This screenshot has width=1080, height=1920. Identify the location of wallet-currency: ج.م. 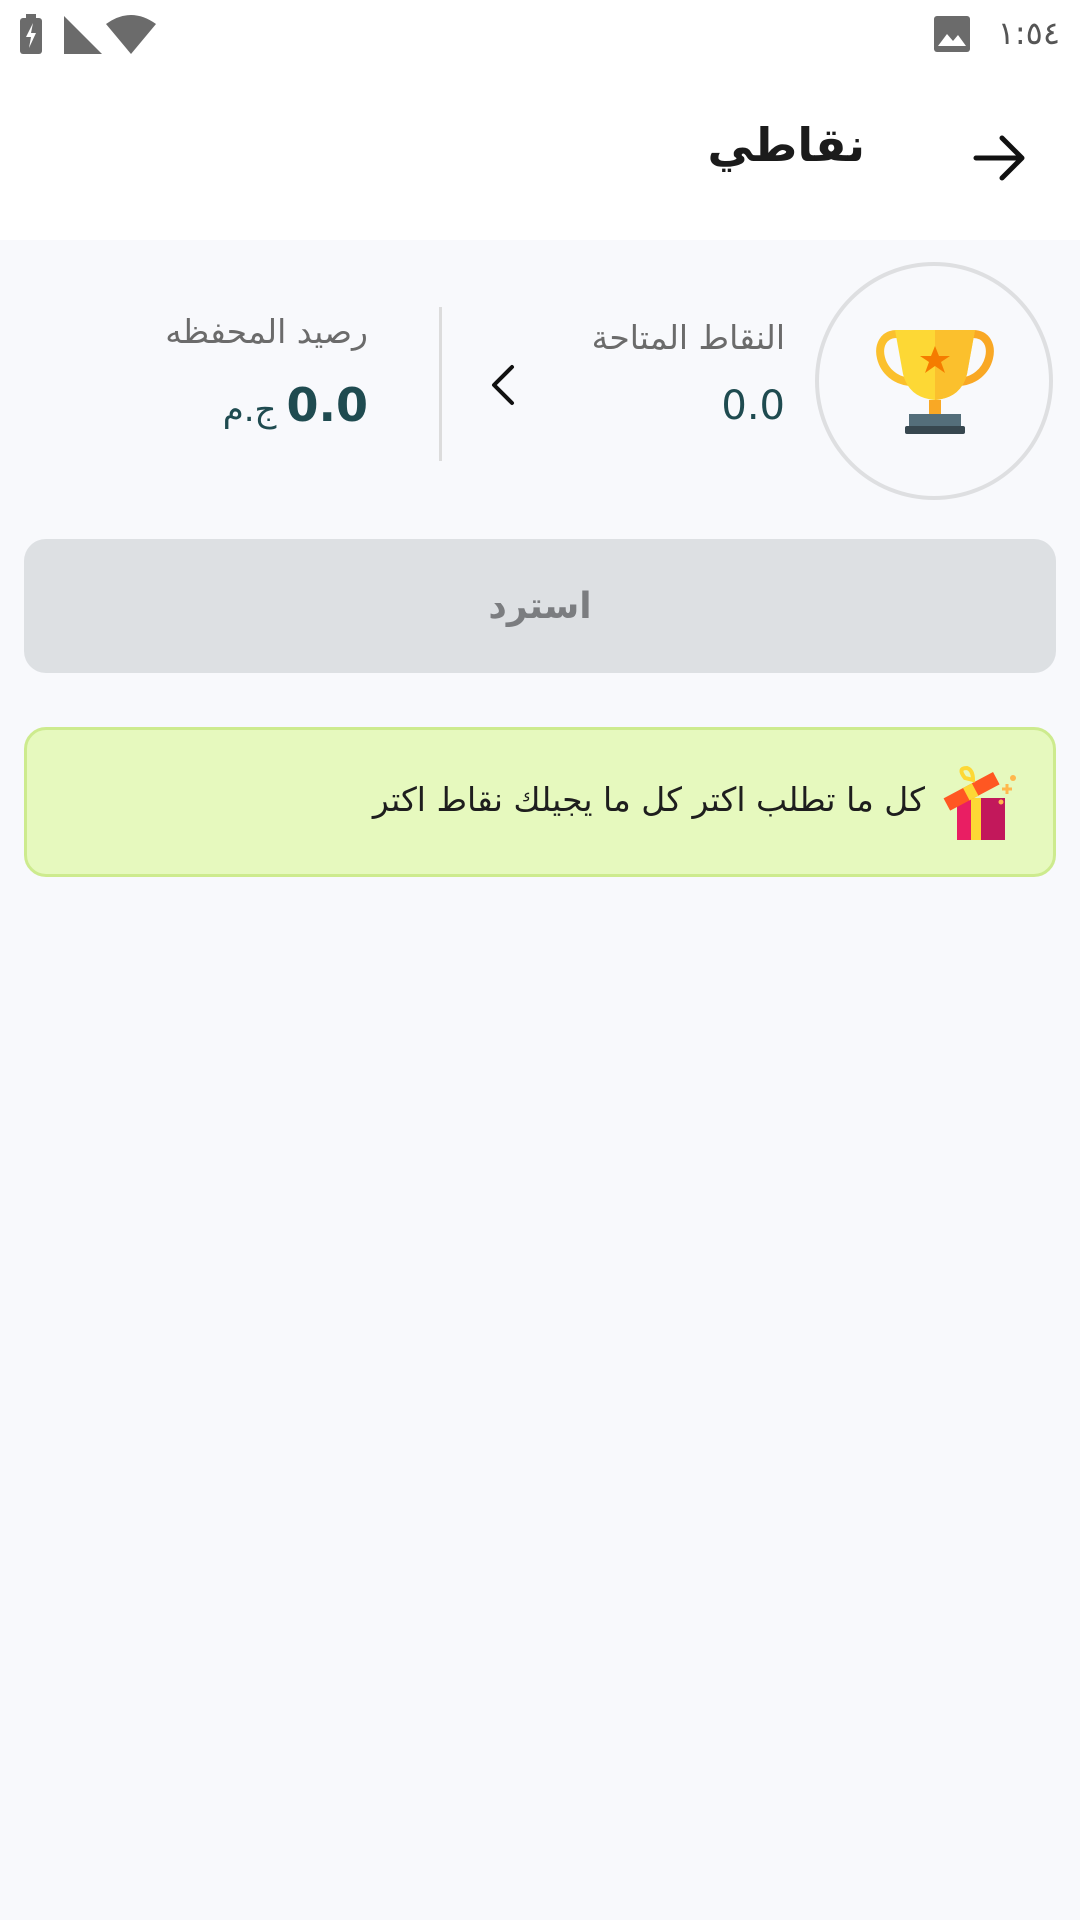
(249, 410).